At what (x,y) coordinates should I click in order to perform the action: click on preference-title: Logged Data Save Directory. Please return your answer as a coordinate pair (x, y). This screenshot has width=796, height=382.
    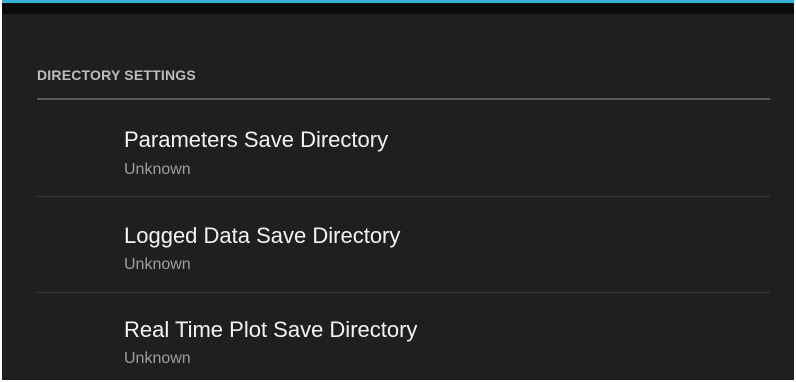
    Looking at the image, I should click on (262, 235).